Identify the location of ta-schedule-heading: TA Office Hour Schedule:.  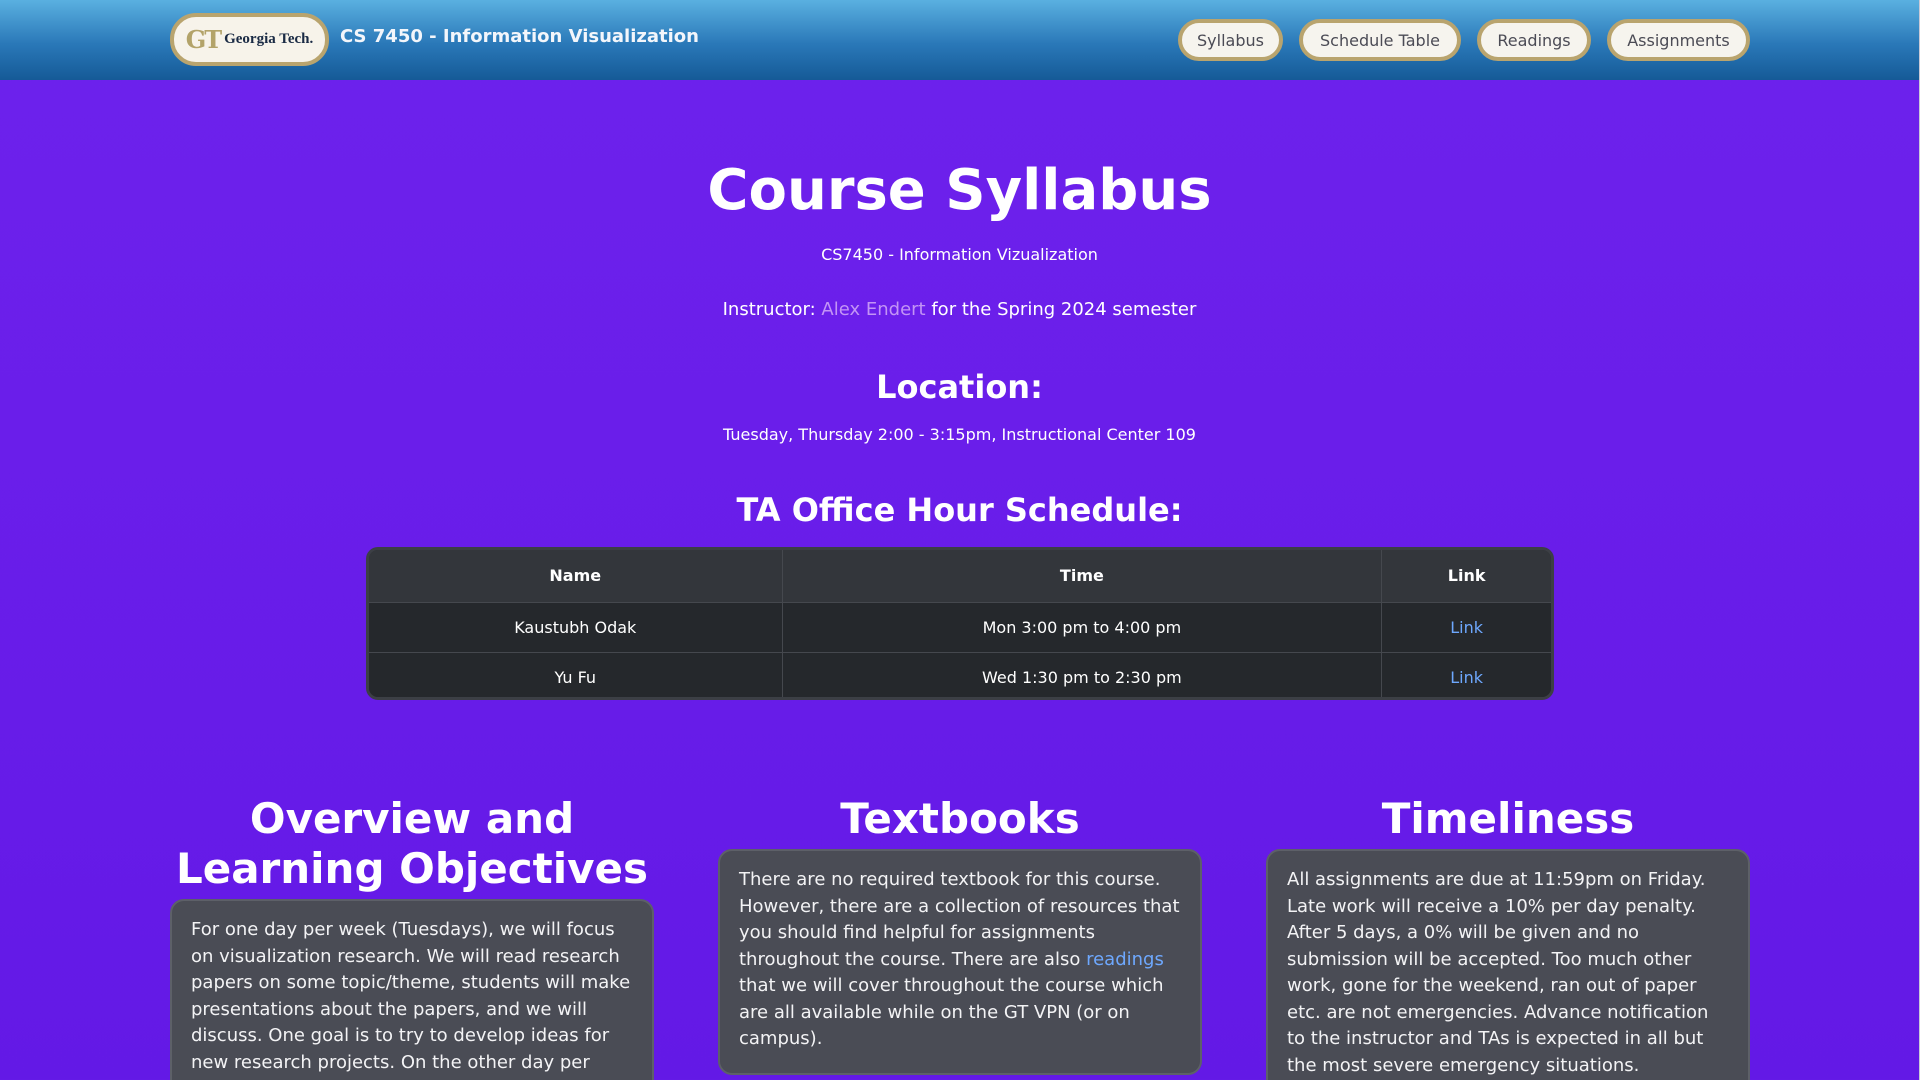
(959, 510).